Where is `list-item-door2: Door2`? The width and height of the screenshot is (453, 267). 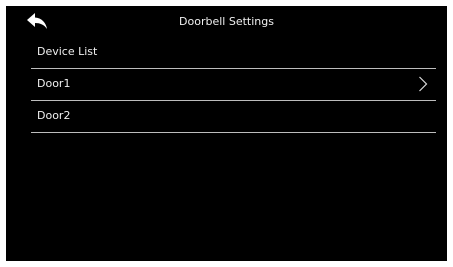 list-item-door2: Door2 is located at coordinates (233, 116).